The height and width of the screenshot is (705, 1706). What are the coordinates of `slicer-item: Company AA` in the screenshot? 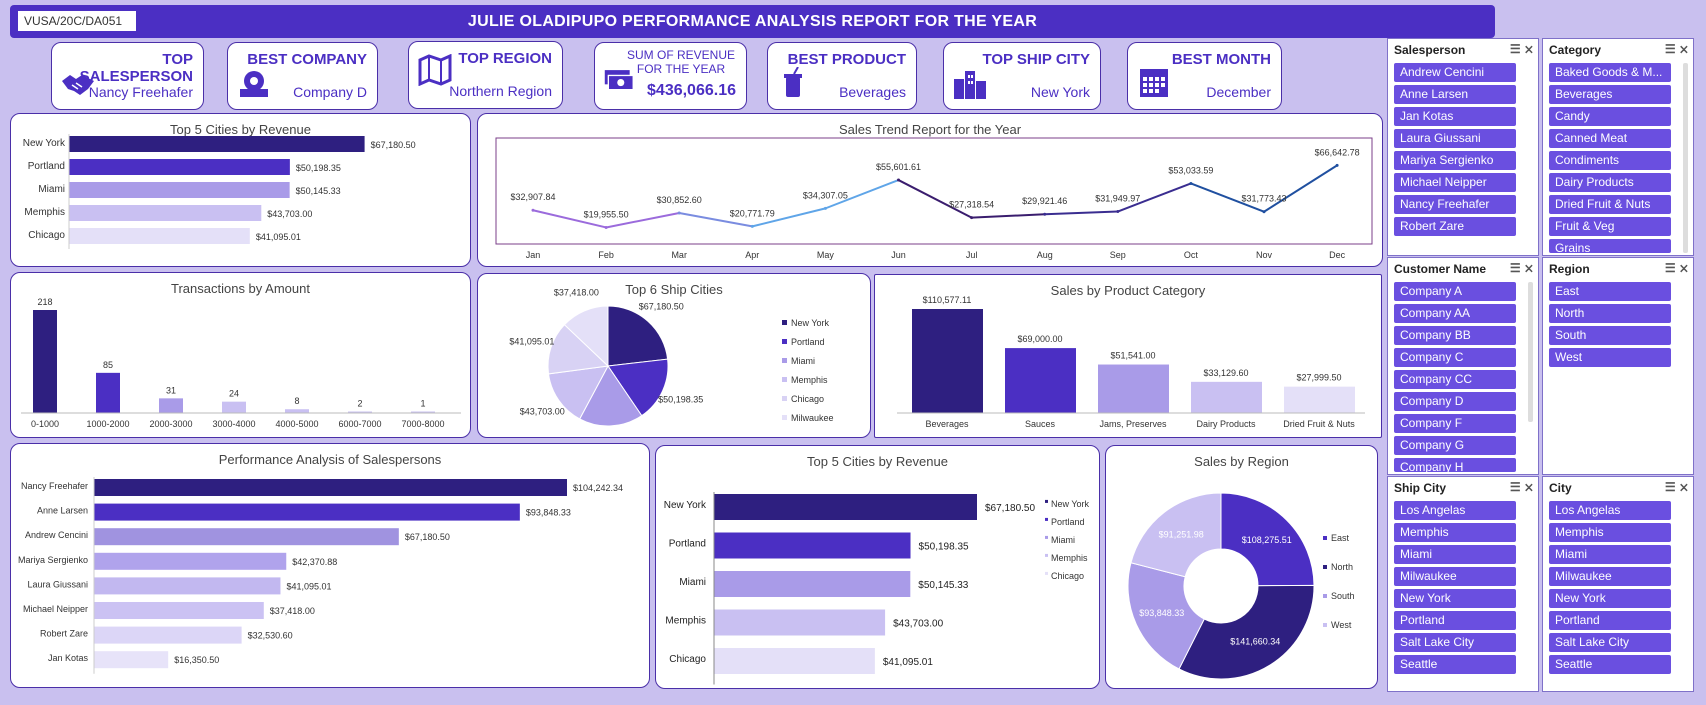 It's located at (1455, 313).